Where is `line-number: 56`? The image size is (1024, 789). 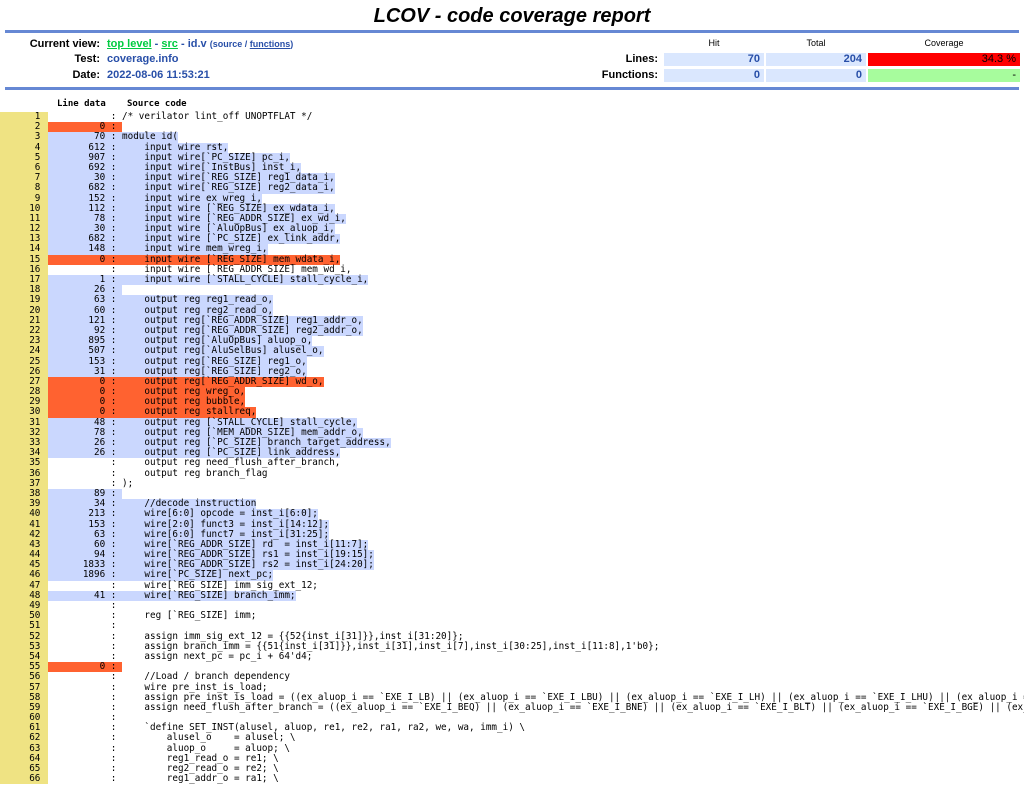
line-number: 56 is located at coordinates (24, 677).